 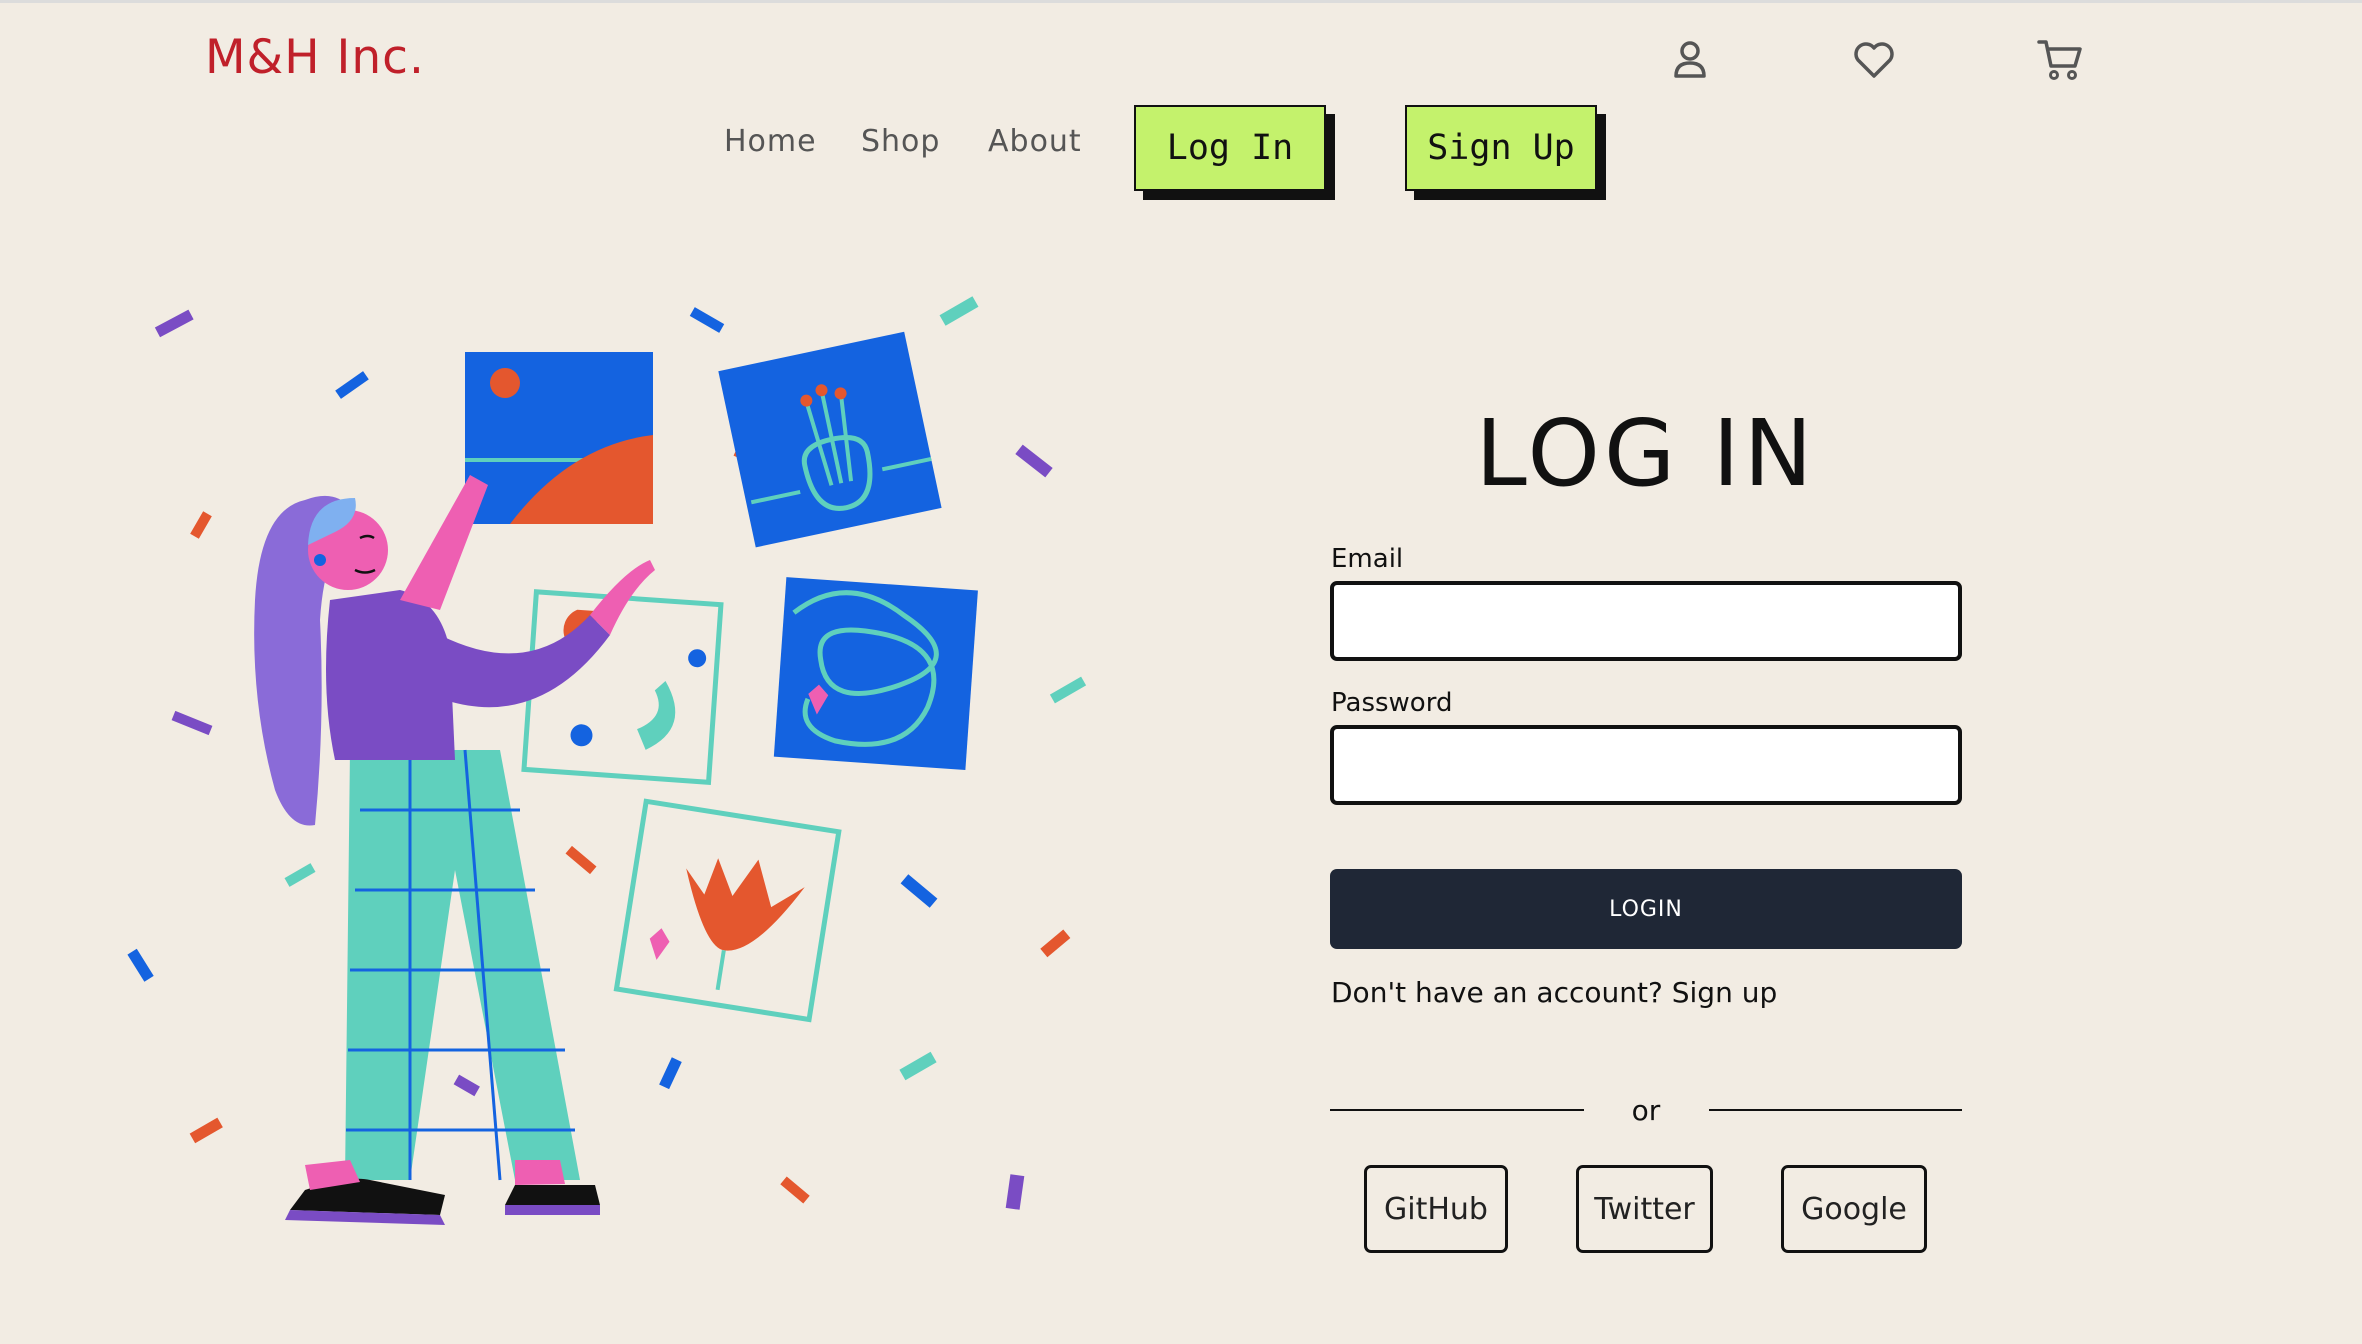 I want to click on woman-figure, so click(x=454, y=850).